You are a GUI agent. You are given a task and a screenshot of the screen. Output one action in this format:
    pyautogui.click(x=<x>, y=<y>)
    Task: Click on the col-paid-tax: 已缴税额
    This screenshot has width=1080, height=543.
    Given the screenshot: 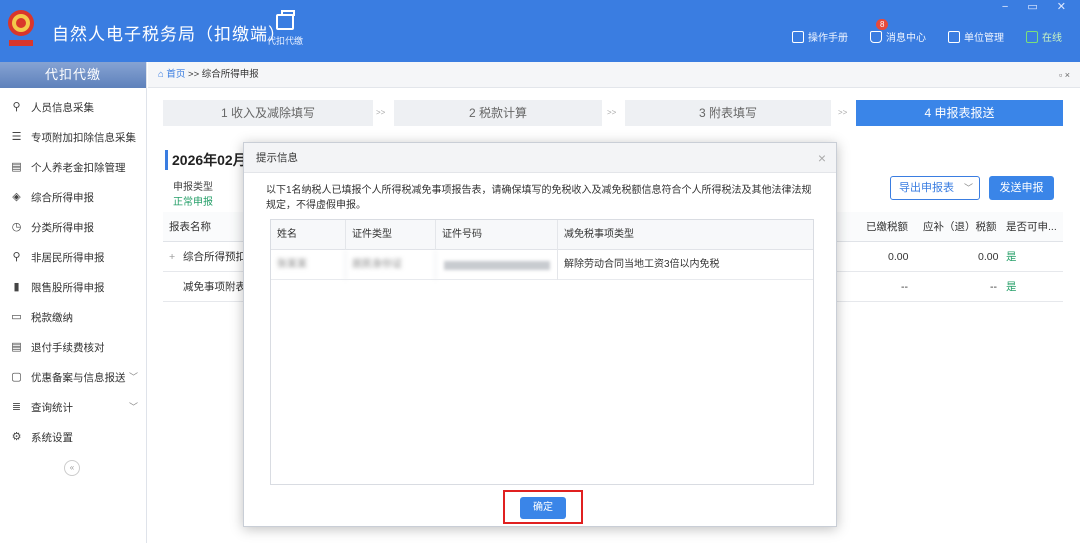 What is the action you would take?
    pyautogui.click(x=887, y=227)
    